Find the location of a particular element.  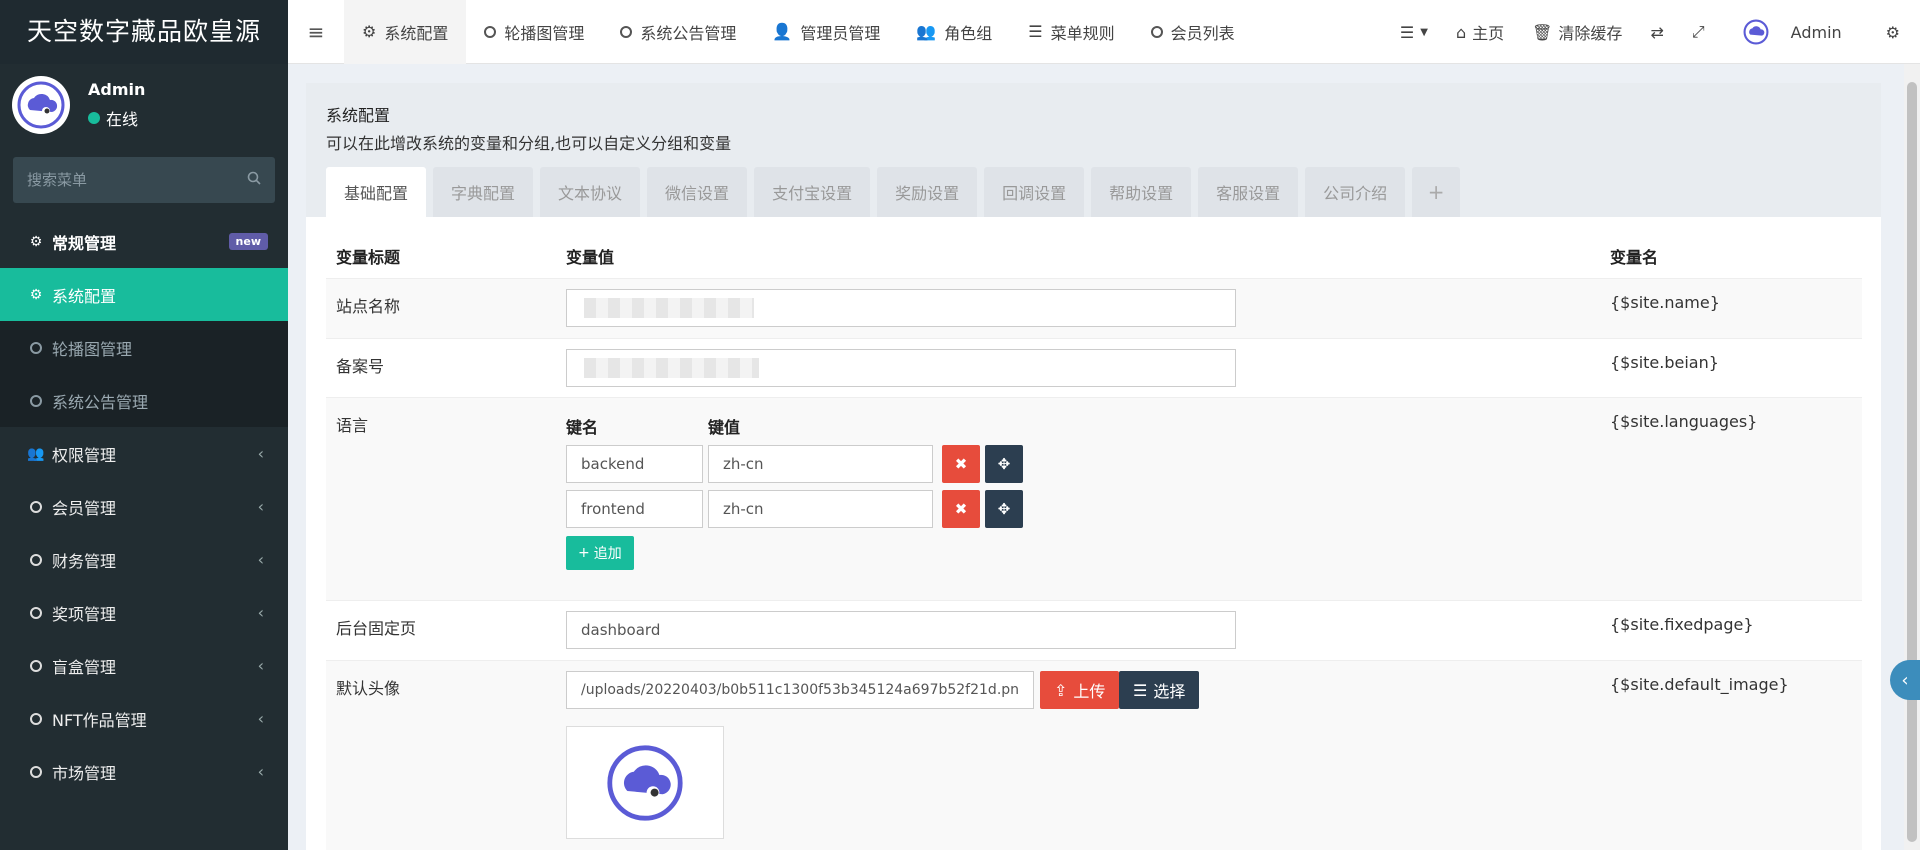

sidebar-item-permissions: 👥 权限管理 ‹ is located at coordinates (144, 453).